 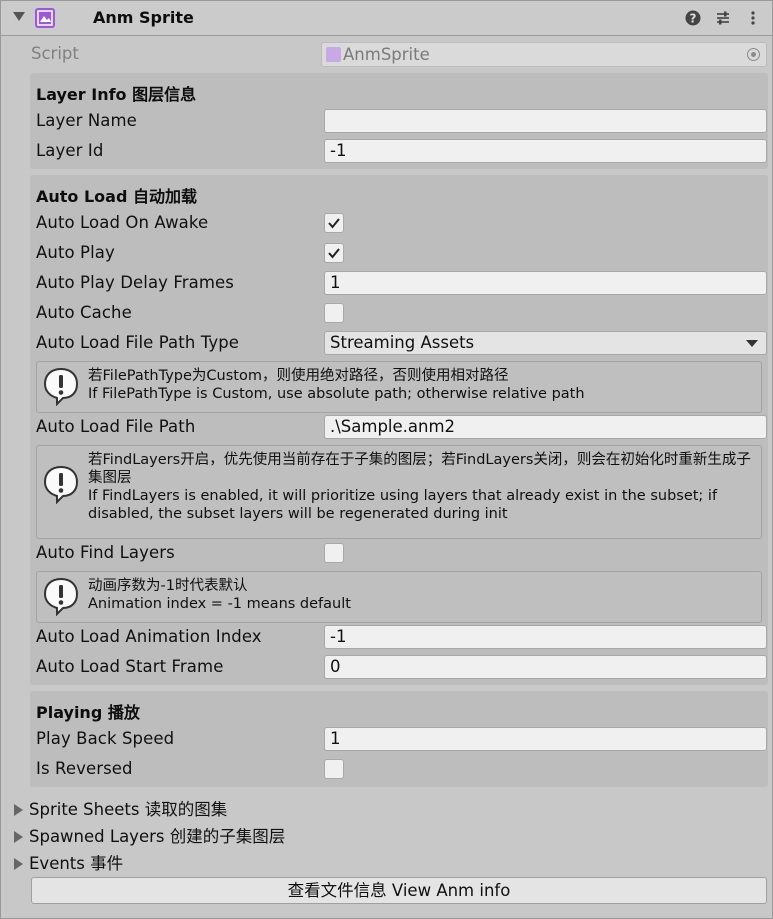 What do you see at coordinates (545, 283) in the screenshot?
I see `auto-play-delay-field: 1` at bounding box center [545, 283].